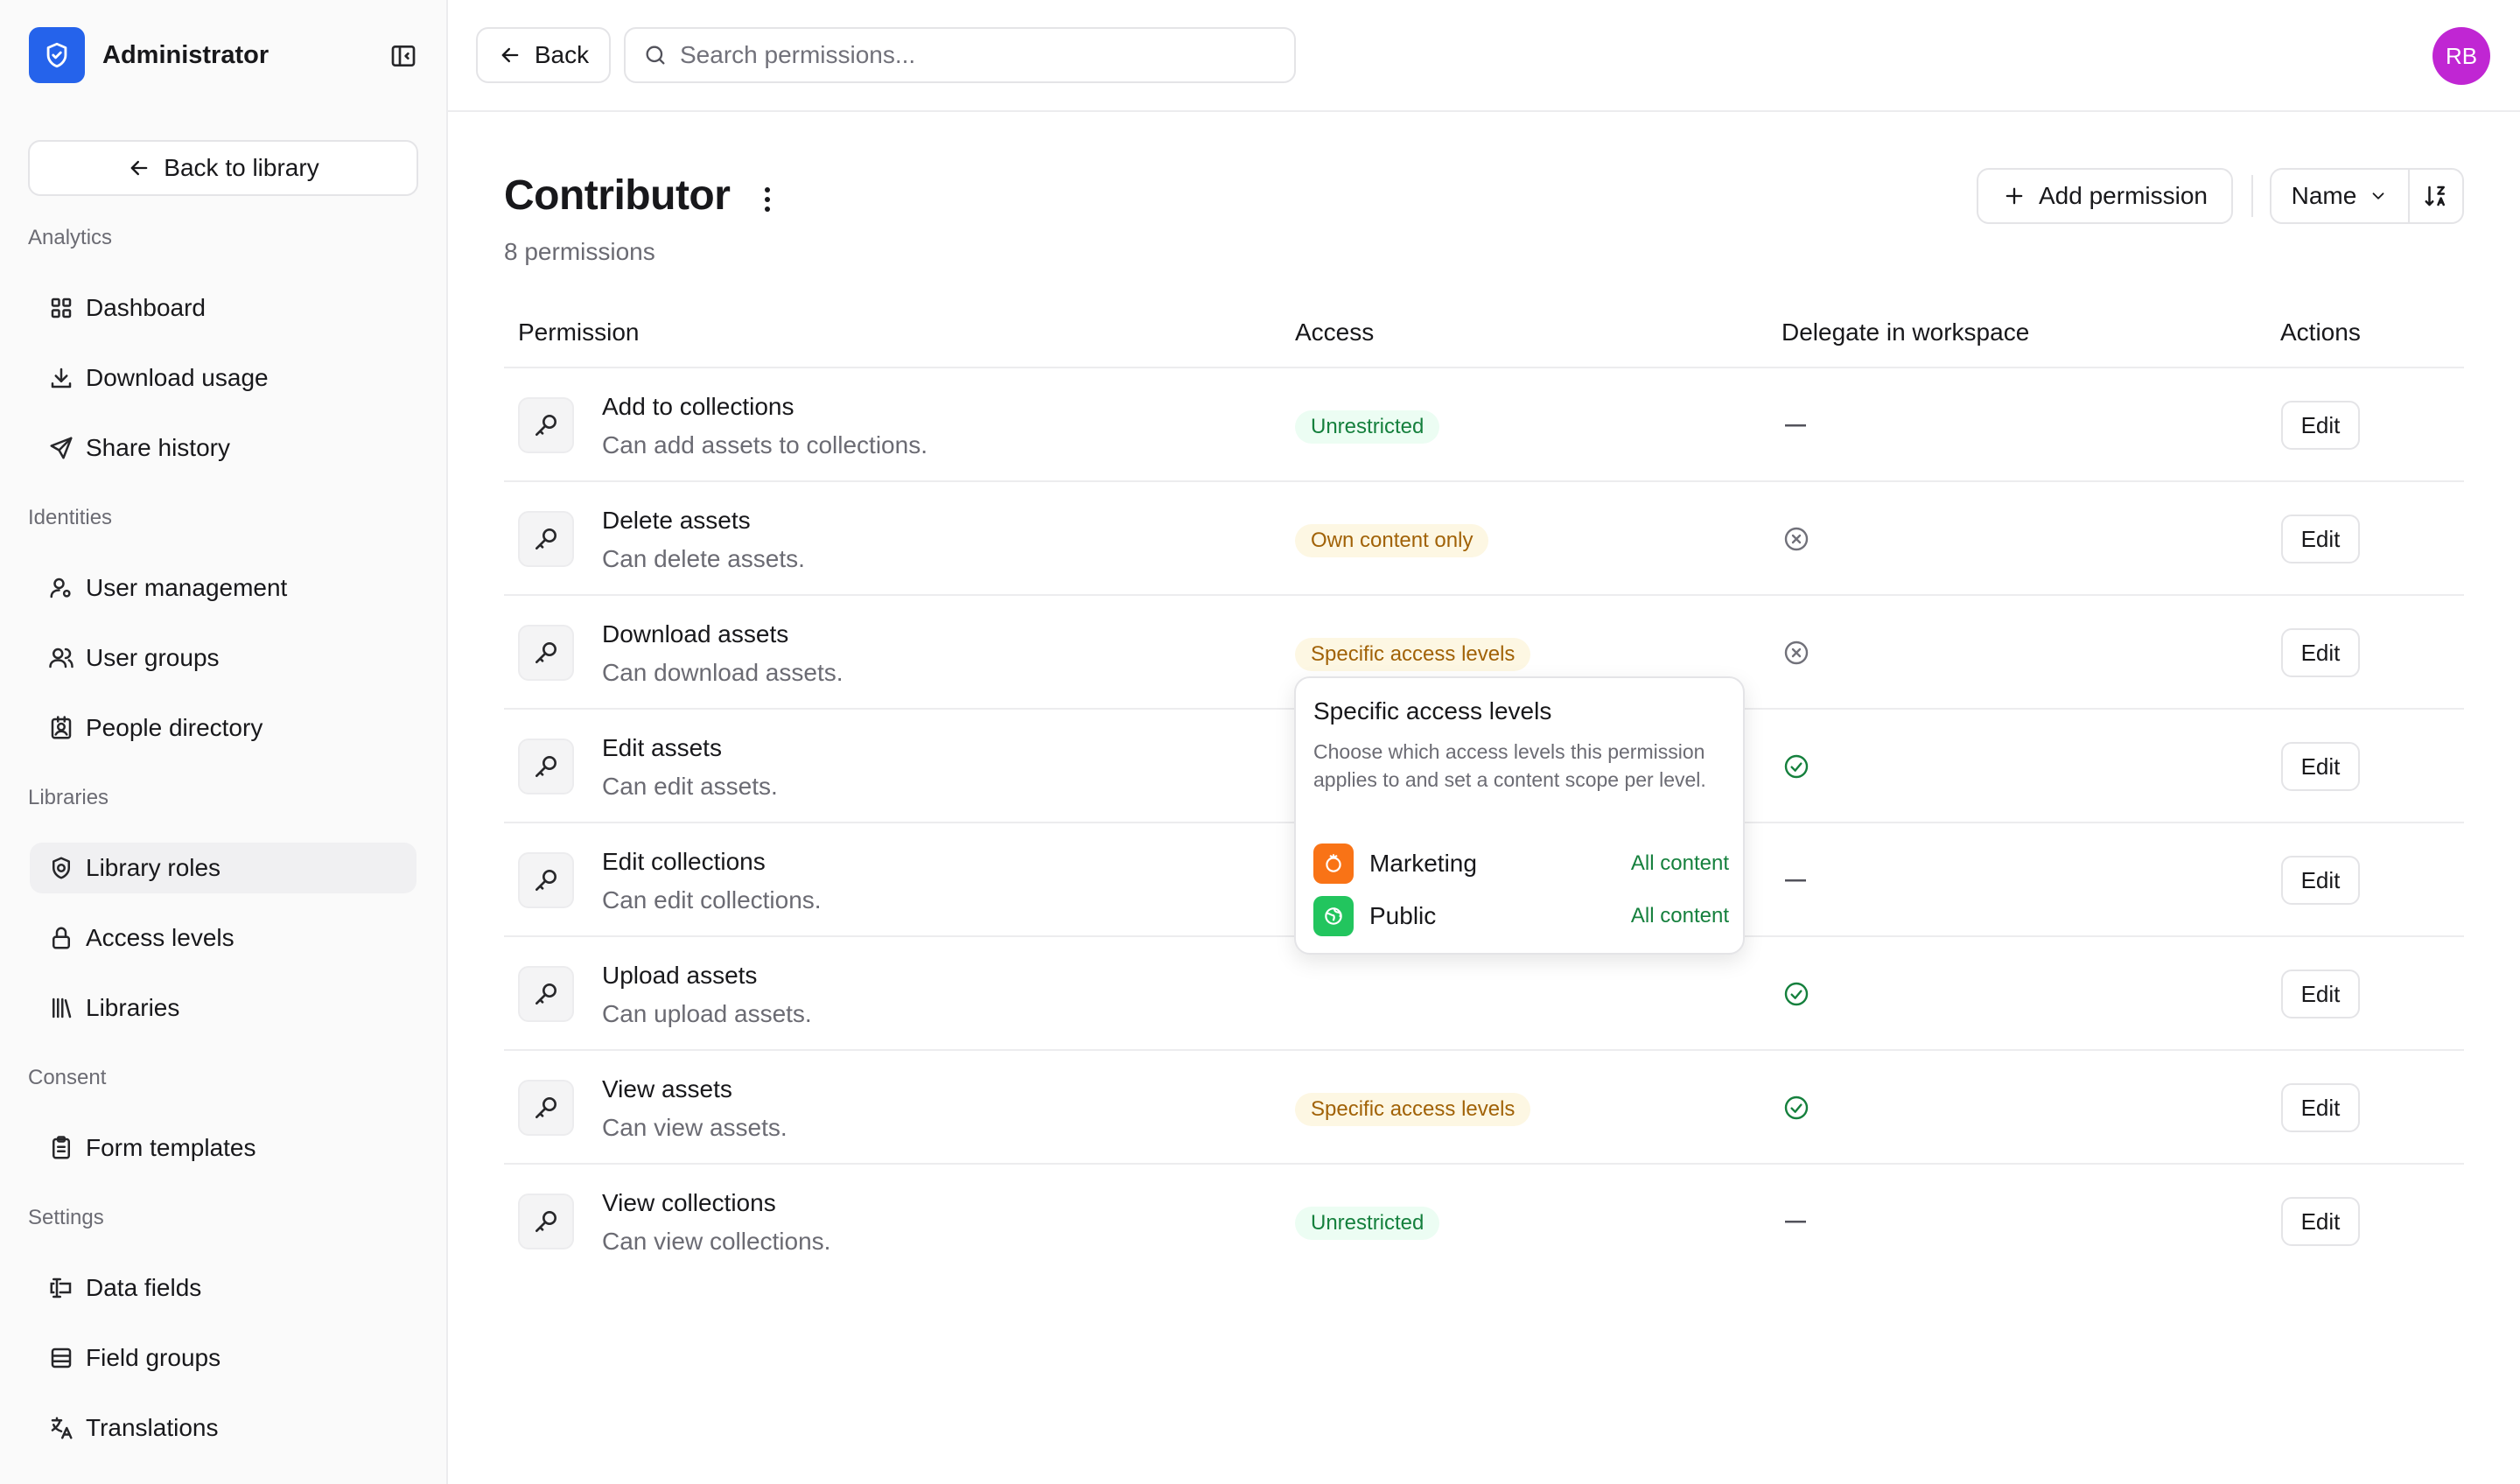 This screenshot has width=2520, height=1484. I want to click on sort-direction-icon, so click(2436, 196).